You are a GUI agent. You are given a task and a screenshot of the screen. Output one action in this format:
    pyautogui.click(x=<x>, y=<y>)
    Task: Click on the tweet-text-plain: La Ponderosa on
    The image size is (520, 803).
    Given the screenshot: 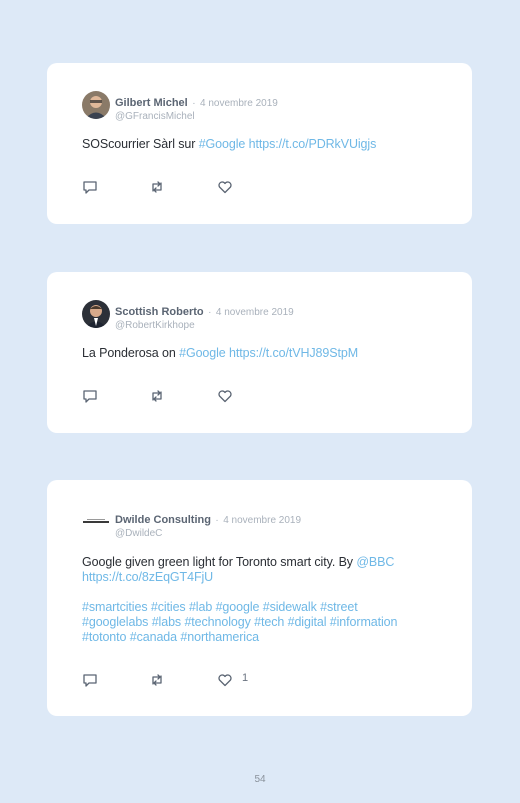 What is the action you would take?
    pyautogui.click(x=131, y=353)
    